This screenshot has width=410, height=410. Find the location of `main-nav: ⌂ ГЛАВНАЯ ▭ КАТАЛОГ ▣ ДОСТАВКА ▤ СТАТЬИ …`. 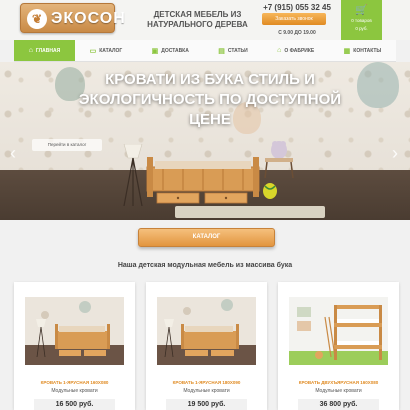

main-nav: ⌂ ГЛАВНАЯ ▭ КАТАЛОГ ▣ ДОСТАВКА ▤ СТАТЬИ … is located at coordinates (205, 51).